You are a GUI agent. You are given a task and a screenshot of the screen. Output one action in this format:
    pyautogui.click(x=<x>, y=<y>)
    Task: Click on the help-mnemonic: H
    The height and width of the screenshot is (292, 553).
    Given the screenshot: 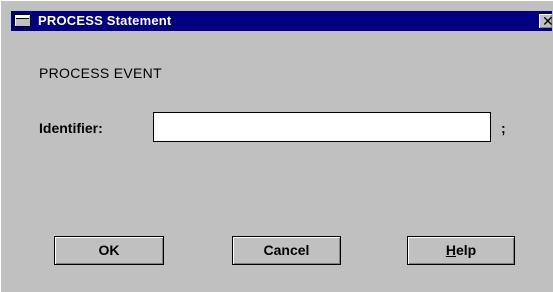 What is the action you would take?
    pyautogui.click(x=450, y=250)
    